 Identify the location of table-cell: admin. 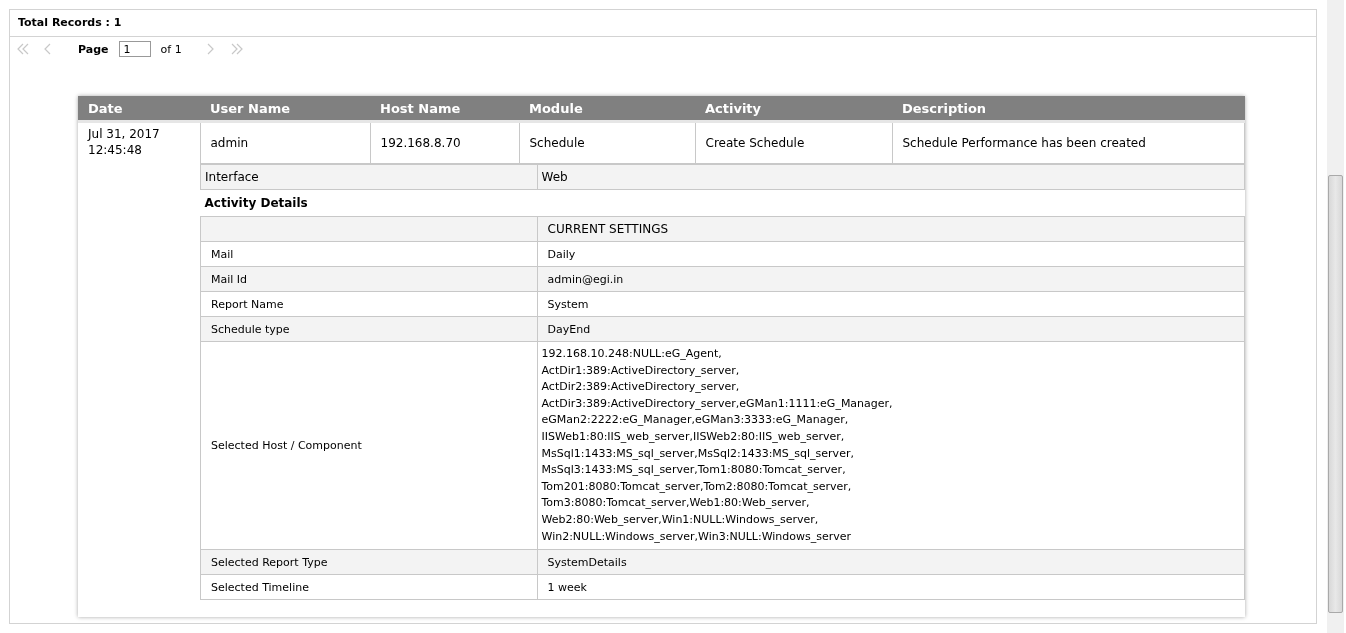
(285, 142).